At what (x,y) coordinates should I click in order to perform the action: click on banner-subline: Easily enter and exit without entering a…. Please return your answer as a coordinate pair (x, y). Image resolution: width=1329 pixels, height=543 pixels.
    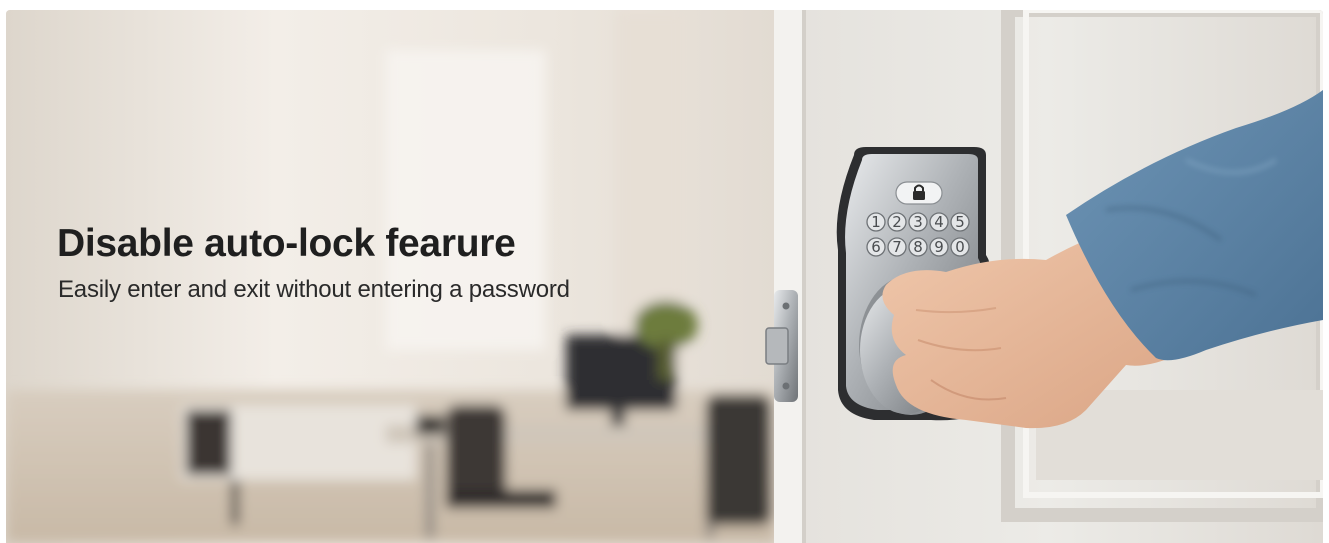
    Looking at the image, I should click on (314, 289).